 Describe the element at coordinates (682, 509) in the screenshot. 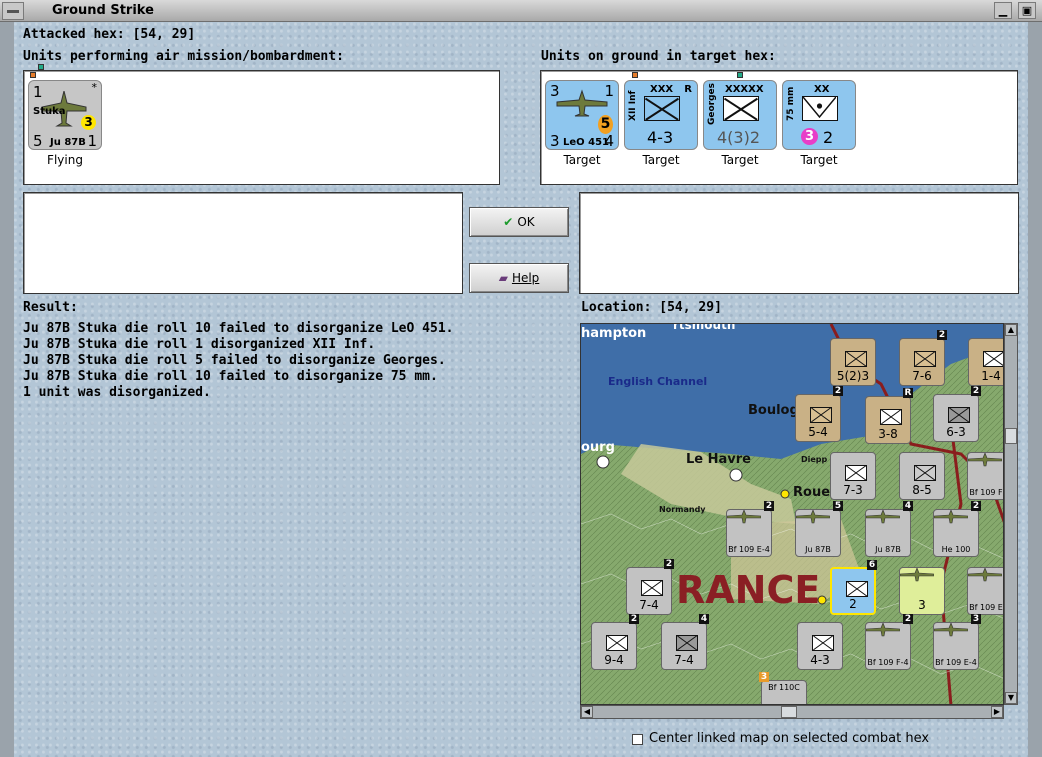

I see `map-label-normandy: Normandy` at that location.